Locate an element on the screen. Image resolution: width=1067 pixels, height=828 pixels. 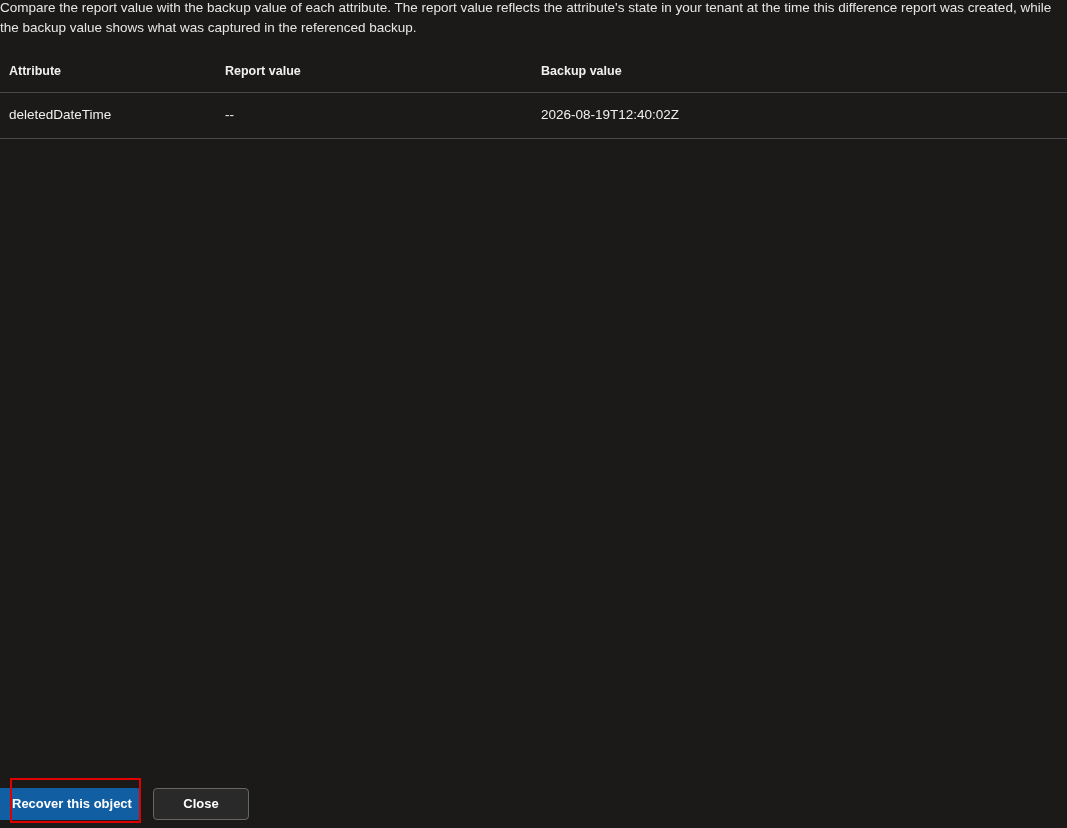
description-text: Compare the report value with the backup value of each attribute. The report value reflects the attribute's state in your tenant at the time this difference report was created, while the backup value shows what was captured in the referenced backup. is located at coordinates (526, 18).